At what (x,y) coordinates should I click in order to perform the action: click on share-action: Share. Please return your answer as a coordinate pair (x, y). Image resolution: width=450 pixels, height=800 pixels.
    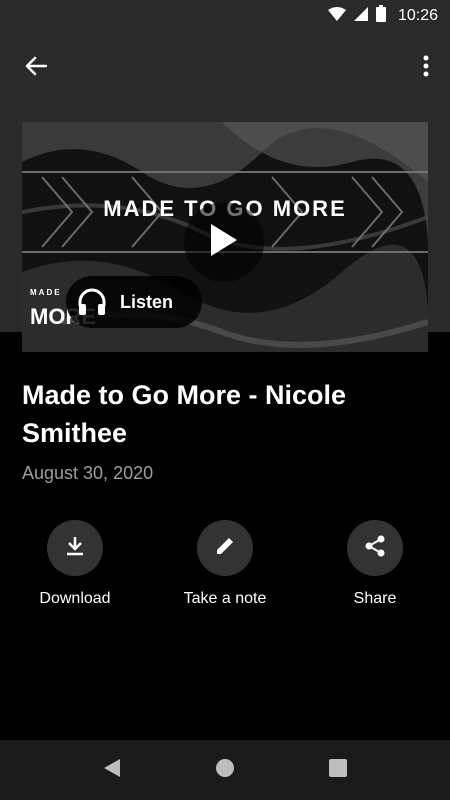
    Looking at the image, I should click on (375, 564).